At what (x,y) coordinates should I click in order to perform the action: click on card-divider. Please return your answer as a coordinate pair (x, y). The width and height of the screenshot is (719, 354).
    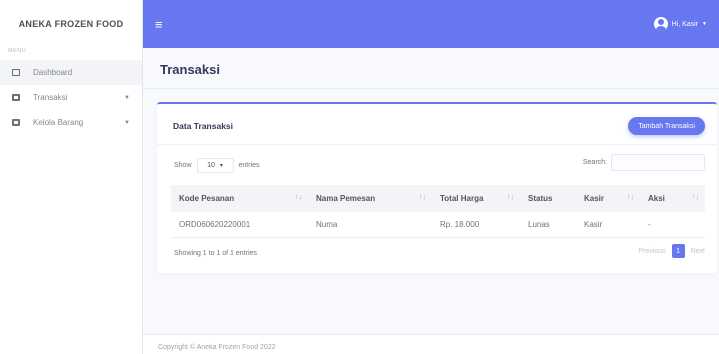
    Looking at the image, I should click on (437, 144).